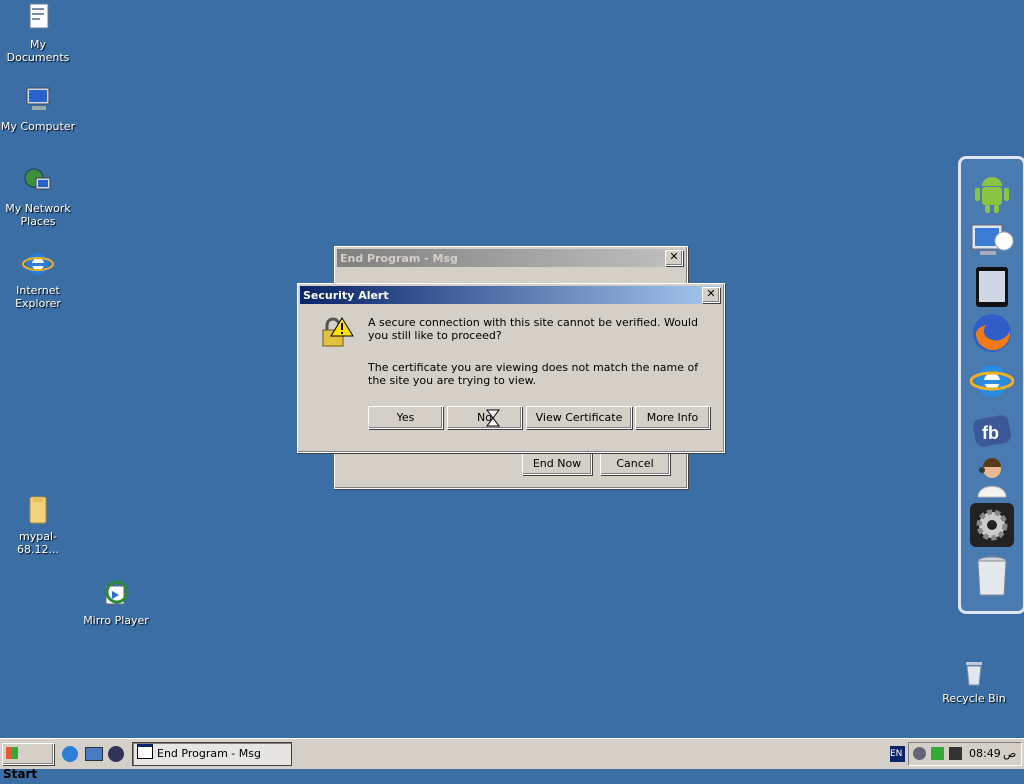 Image resolution: width=1024 pixels, height=784 pixels. What do you see at coordinates (992, 193) in the screenshot?
I see `android-icon` at bounding box center [992, 193].